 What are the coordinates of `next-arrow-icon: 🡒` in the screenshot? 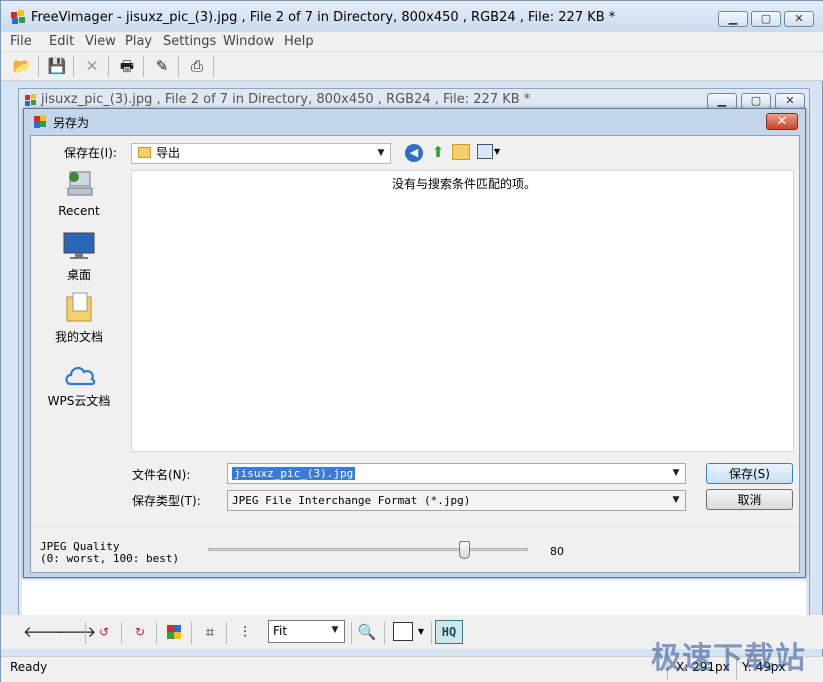 It's located at (76, 632).